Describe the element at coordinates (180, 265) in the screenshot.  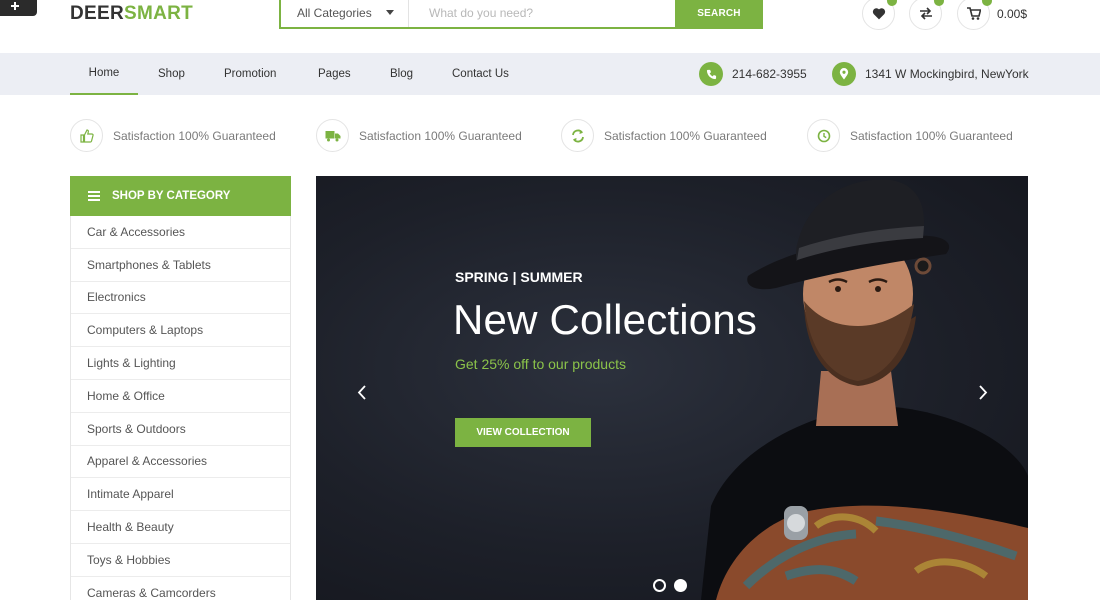
I see `category-item: Smartphones & Tablets` at that location.